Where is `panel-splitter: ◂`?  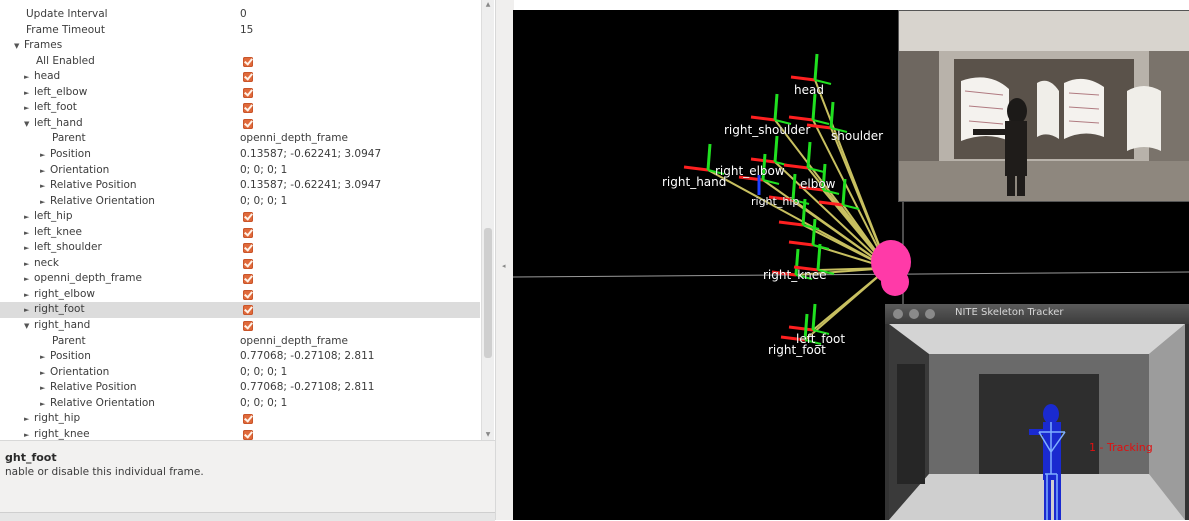
panel-splitter: ◂ is located at coordinates (504, 260).